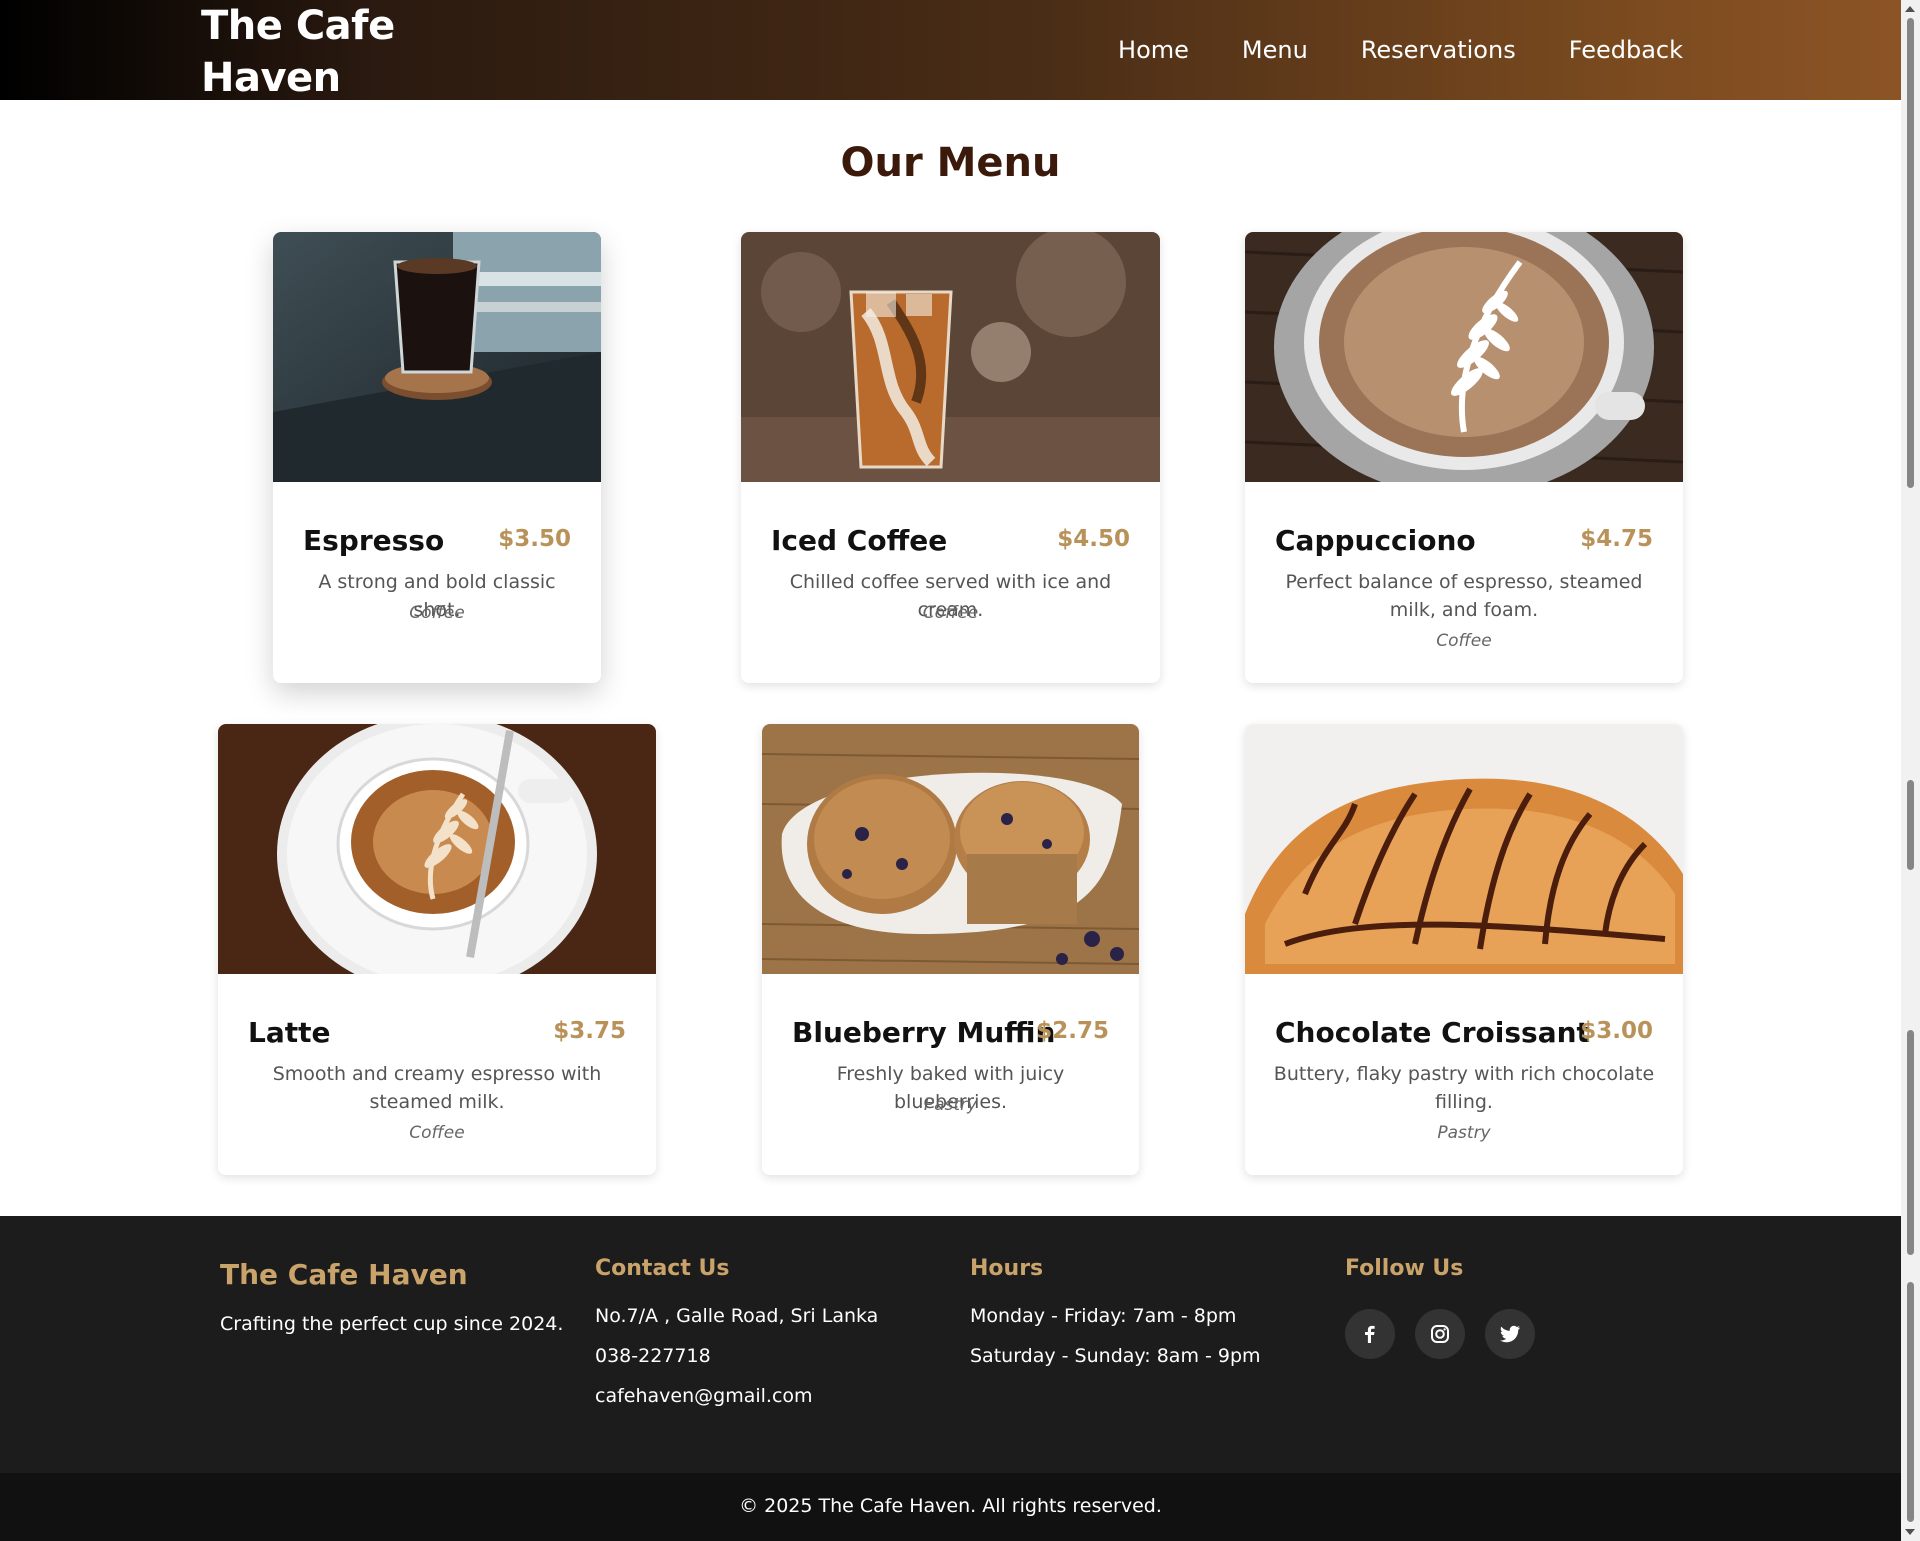 The width and height of the screenshot is (1920, 1541). I want to click on contact-phone: 038-227718, so click(736, 1356).